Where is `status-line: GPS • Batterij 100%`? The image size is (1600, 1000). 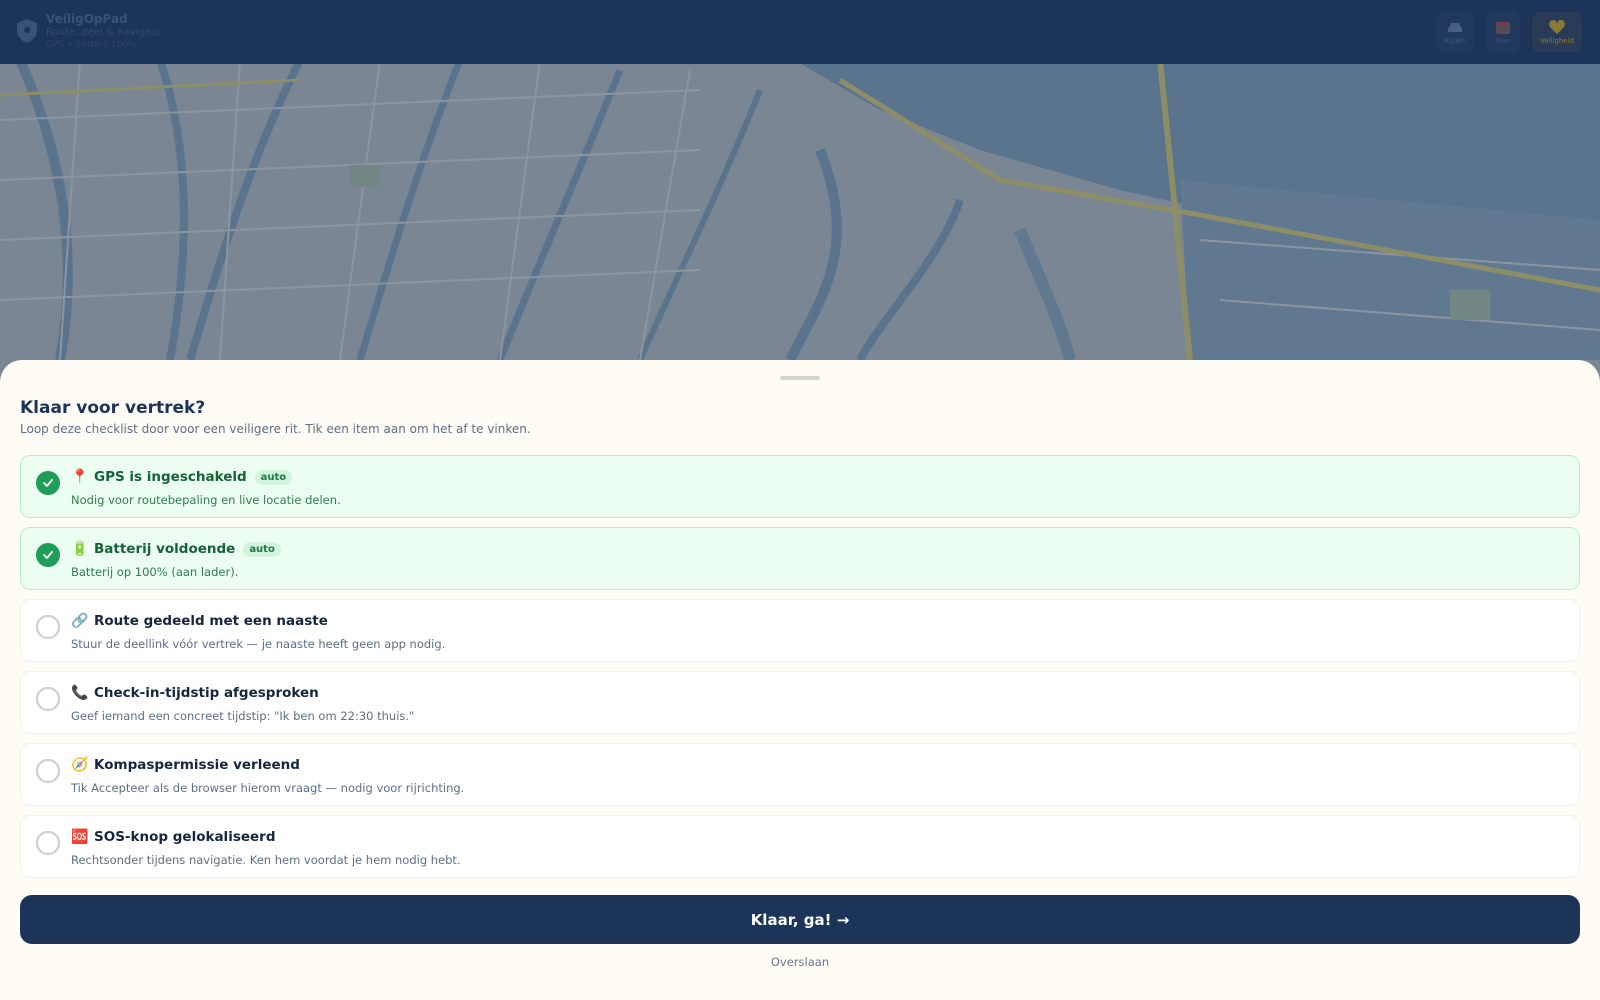 status-line: GPS • Batterij 100% is located at coordinates (91, 45).